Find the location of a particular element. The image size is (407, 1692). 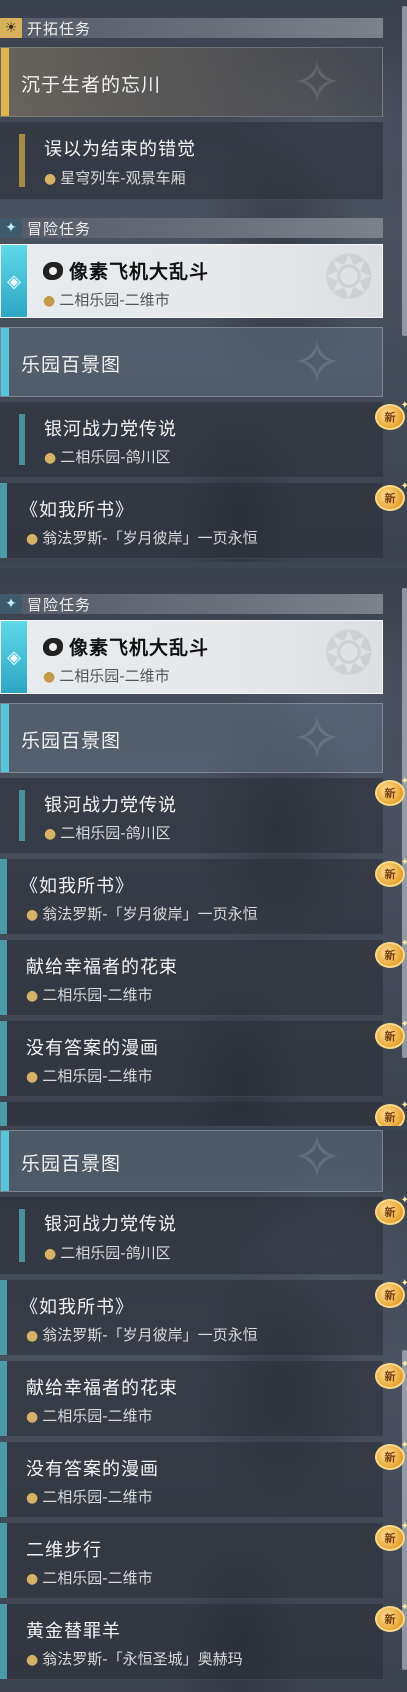

quest-title-text: 像素飞机大乱斗 is located at coordinates (139, 648).